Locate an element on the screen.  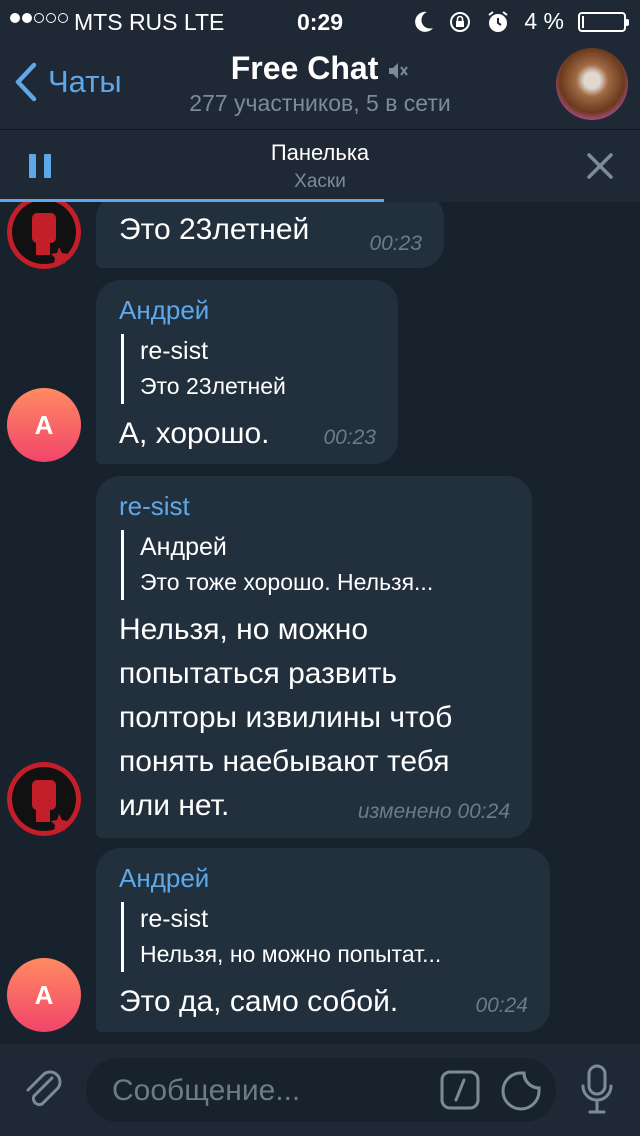
bot-command-icon is located at coordinates (460, 1090).